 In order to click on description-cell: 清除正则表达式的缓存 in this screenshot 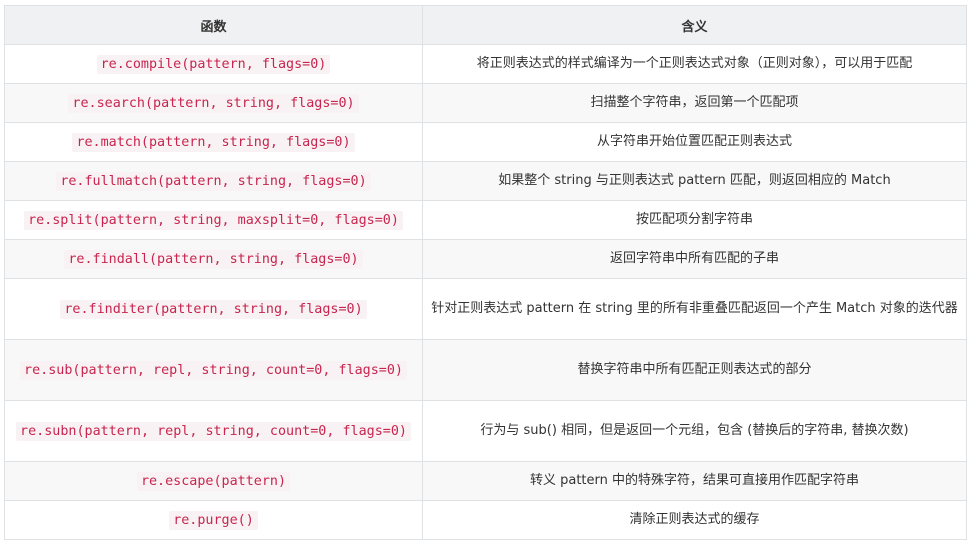, I will do `click(694, 520)`.